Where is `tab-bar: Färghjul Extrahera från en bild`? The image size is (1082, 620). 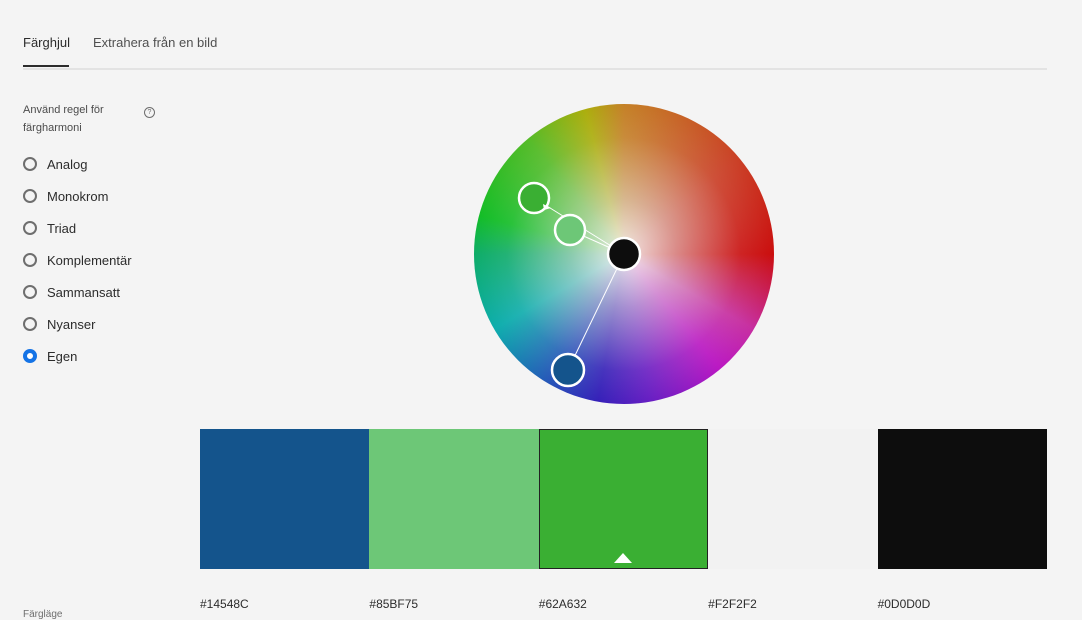 tab-bar: Färghjul Extrahera från en bild is located at coordinates (535, 35).